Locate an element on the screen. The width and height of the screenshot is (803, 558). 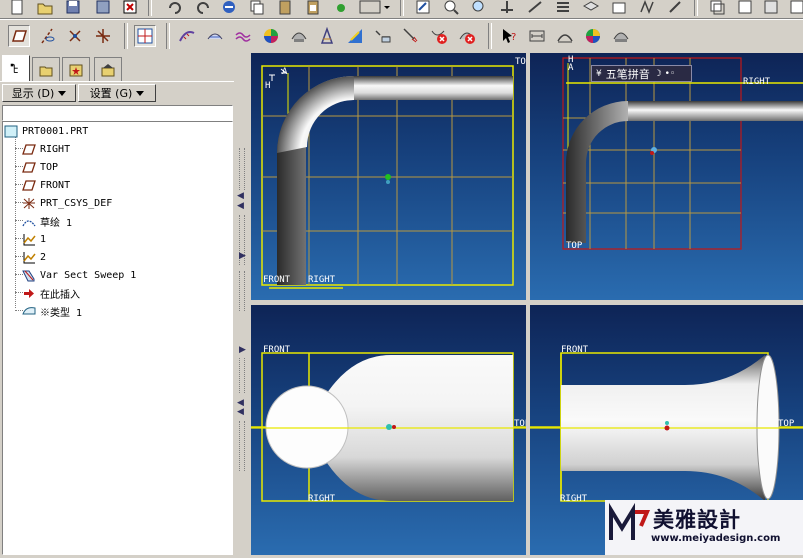
slope-icon is located at coordinates (243, 36).